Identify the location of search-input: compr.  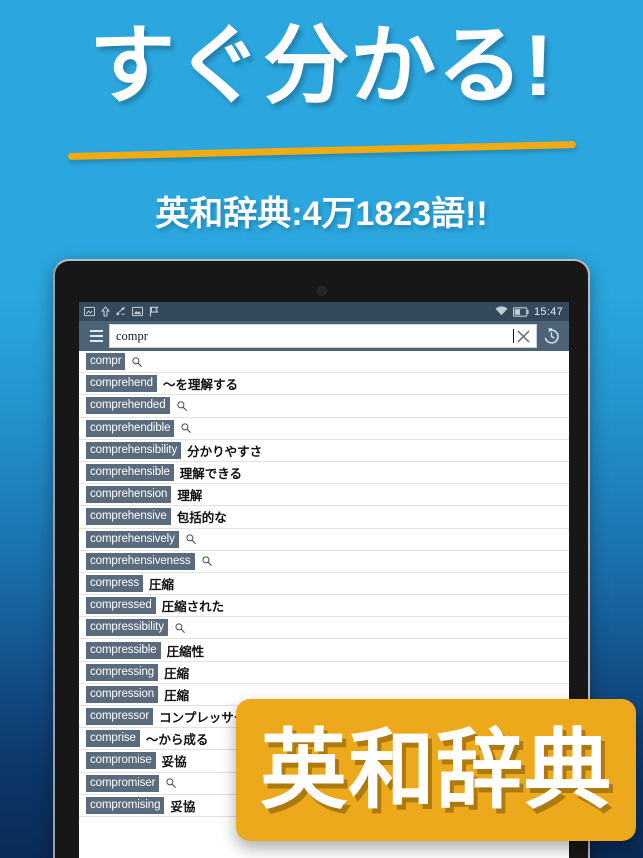
(323, 336).